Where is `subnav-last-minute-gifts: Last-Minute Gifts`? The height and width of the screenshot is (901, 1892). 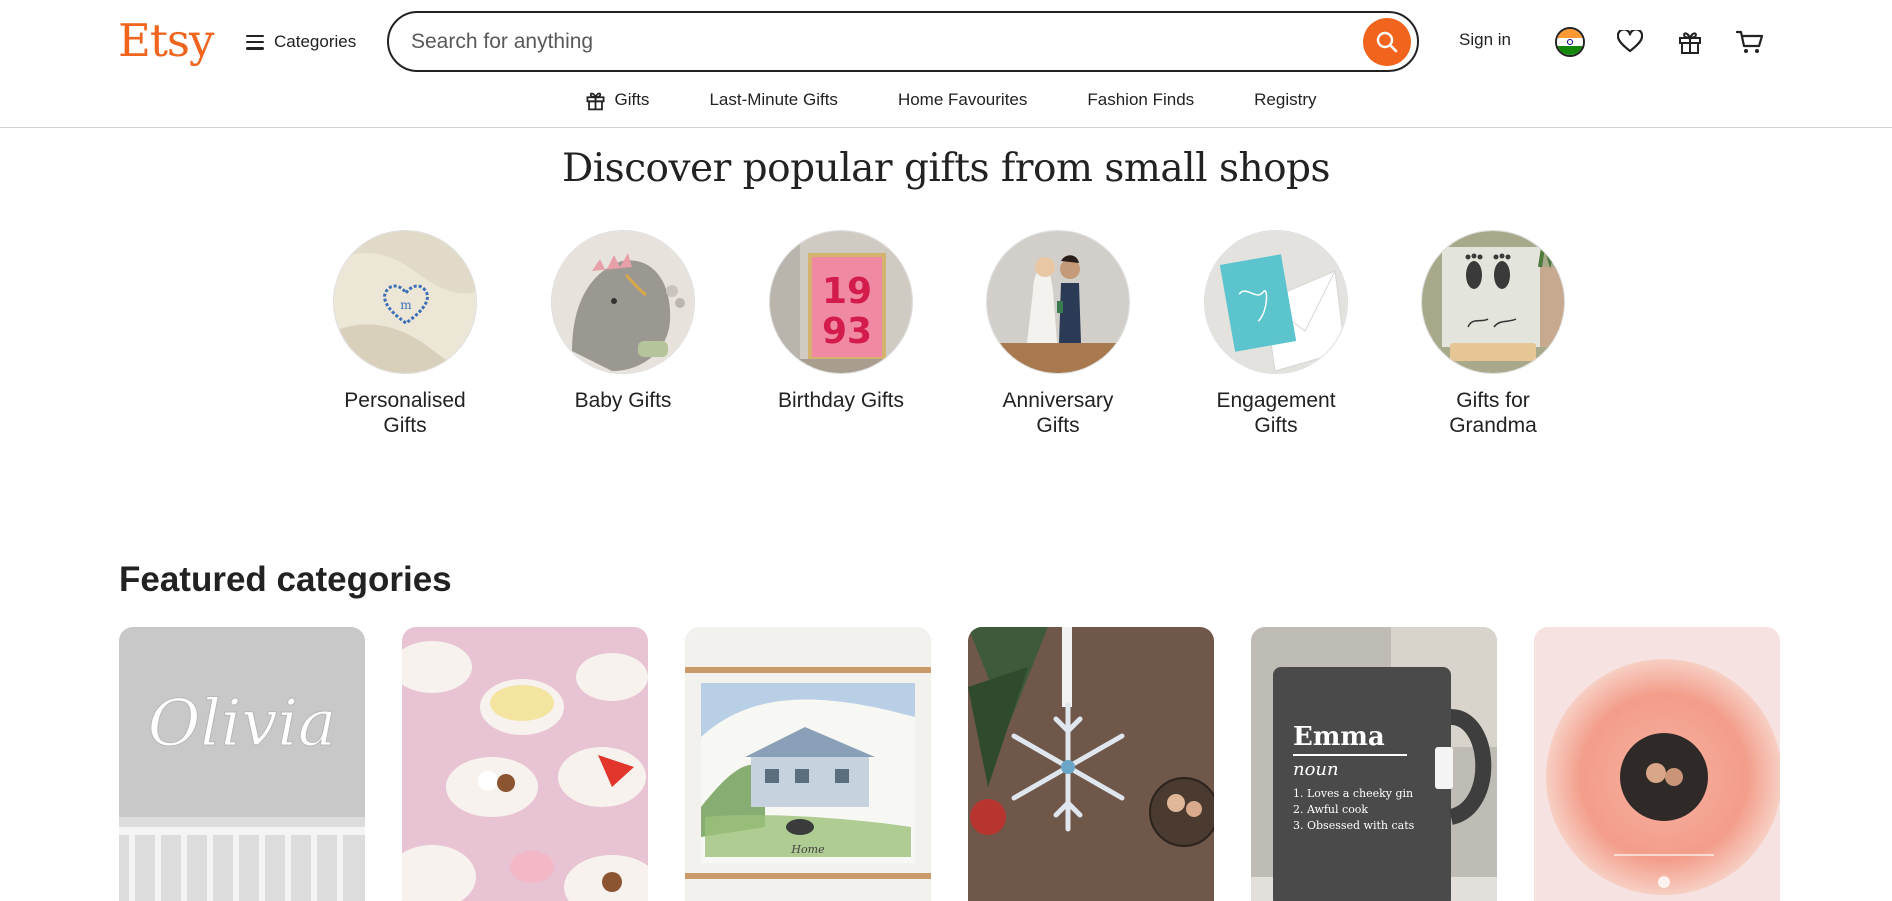
subnav-last-minute-gifts: Last-Minute Gifts is located at coordinates (773, 100).